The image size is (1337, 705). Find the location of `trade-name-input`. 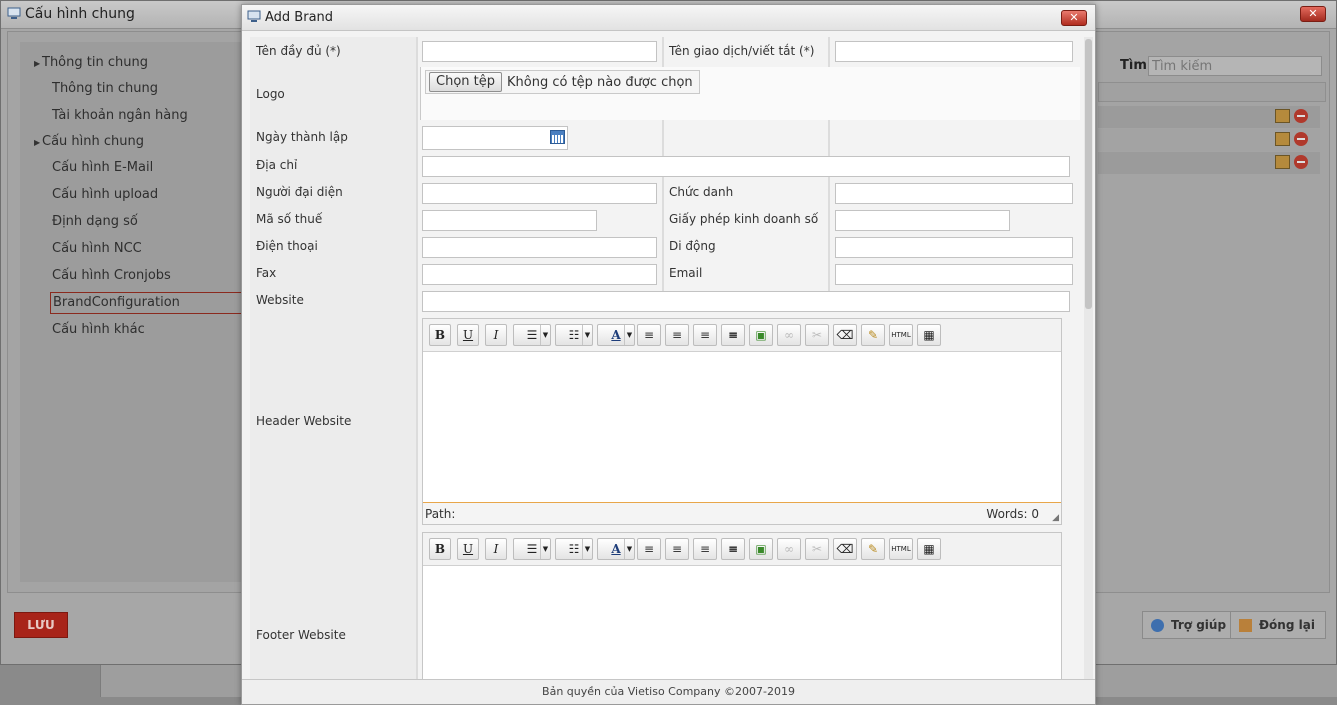

trade-name-input is located at coordinates (954, 51).